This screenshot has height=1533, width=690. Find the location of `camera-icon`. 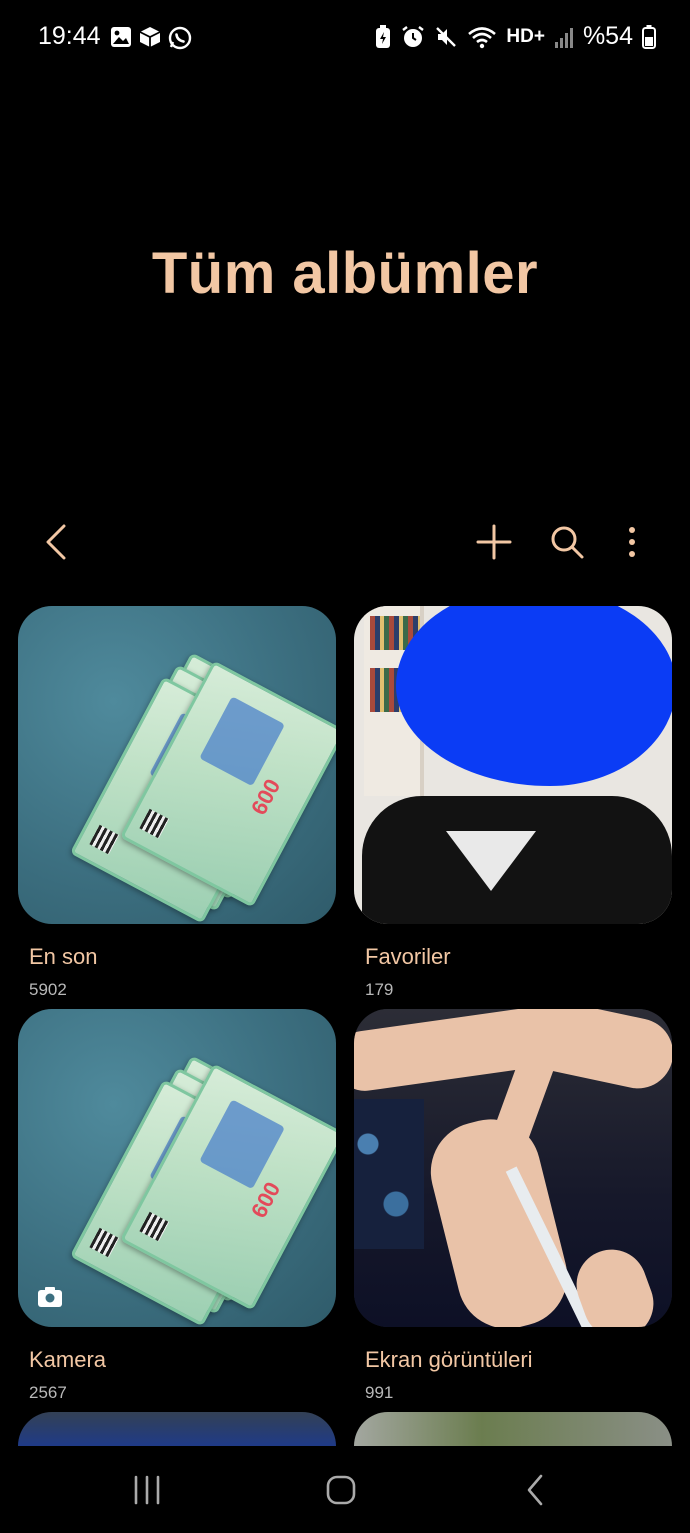

camera-icon is located at coordinates (50, 1297).